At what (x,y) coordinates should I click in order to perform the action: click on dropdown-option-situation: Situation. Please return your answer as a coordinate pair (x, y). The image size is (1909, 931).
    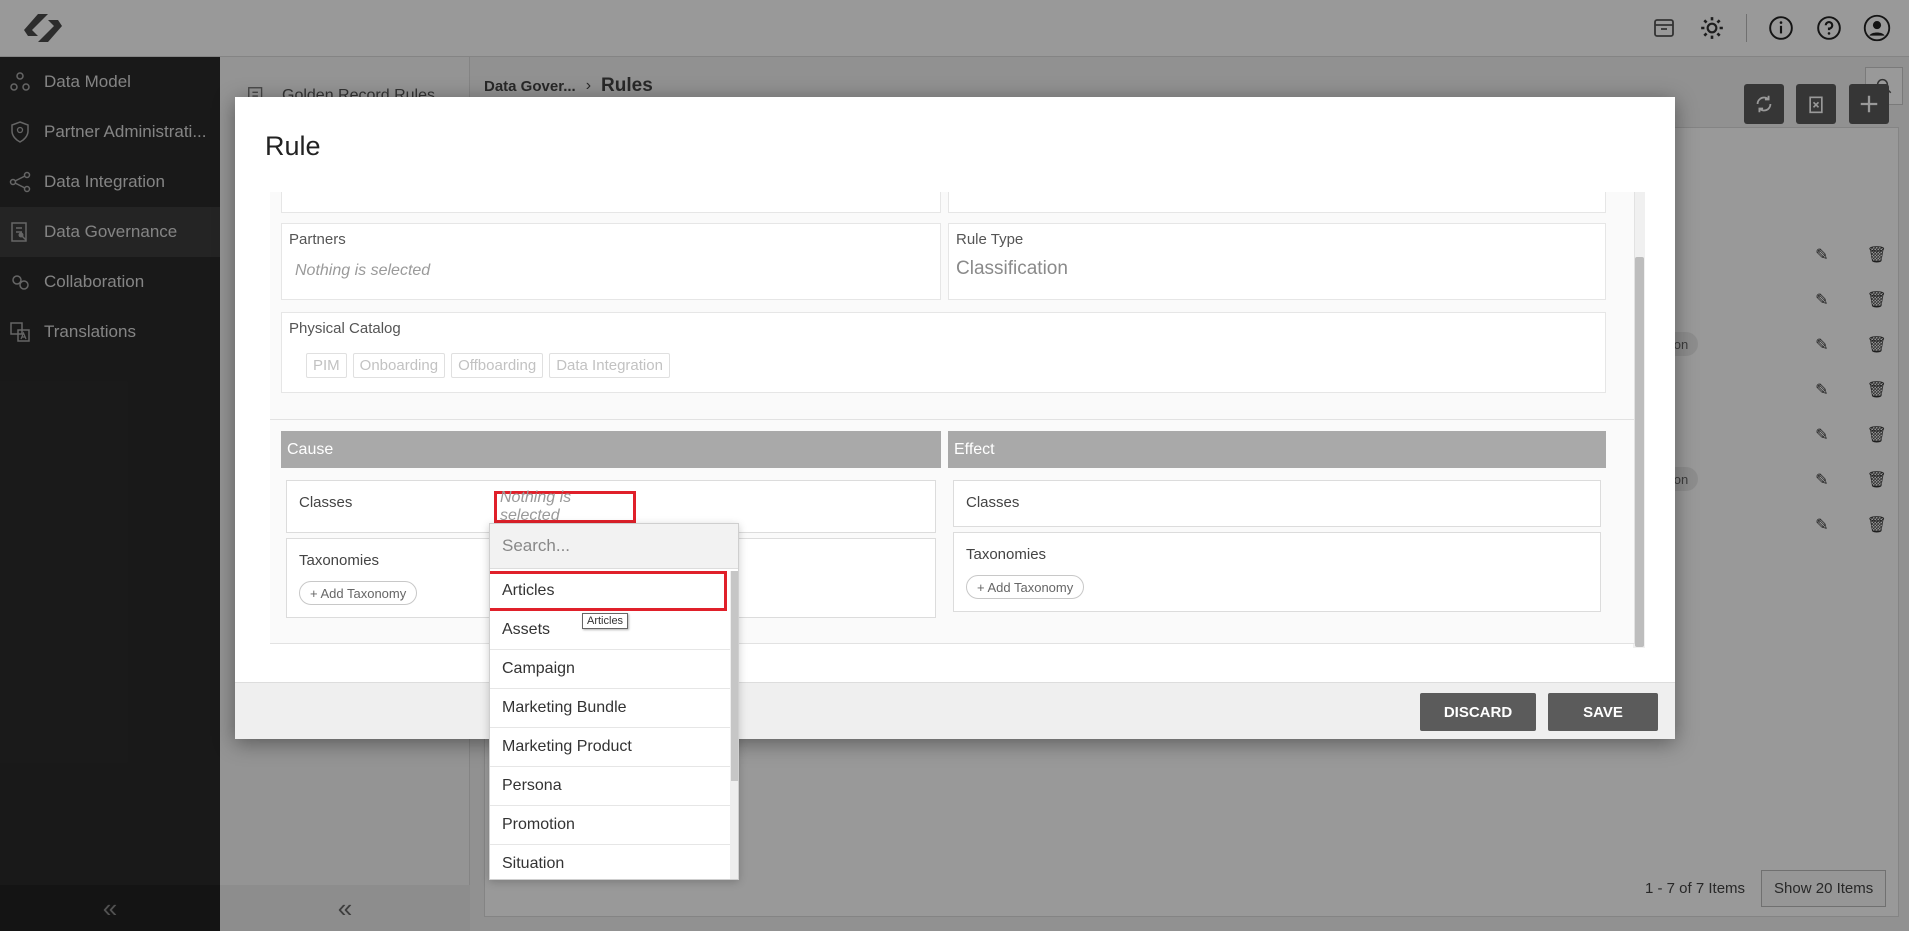
    Looking at the image, I should click on (610, 862).